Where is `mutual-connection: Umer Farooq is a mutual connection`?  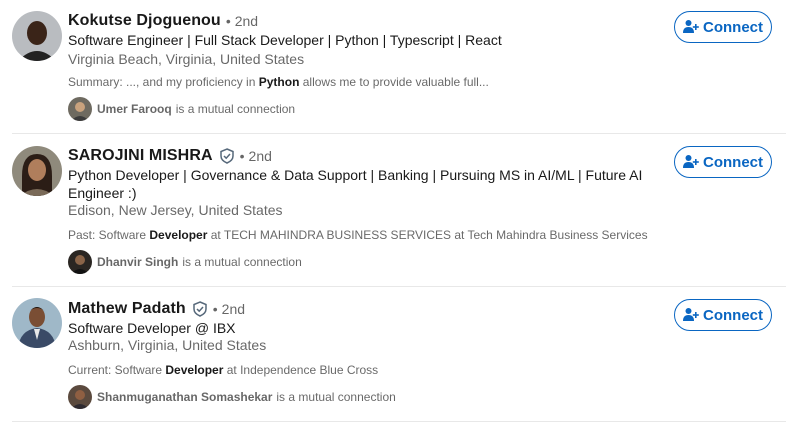 mutual-connection: Umer Farooq is a mutual connection is located at coordinates (181, 109).